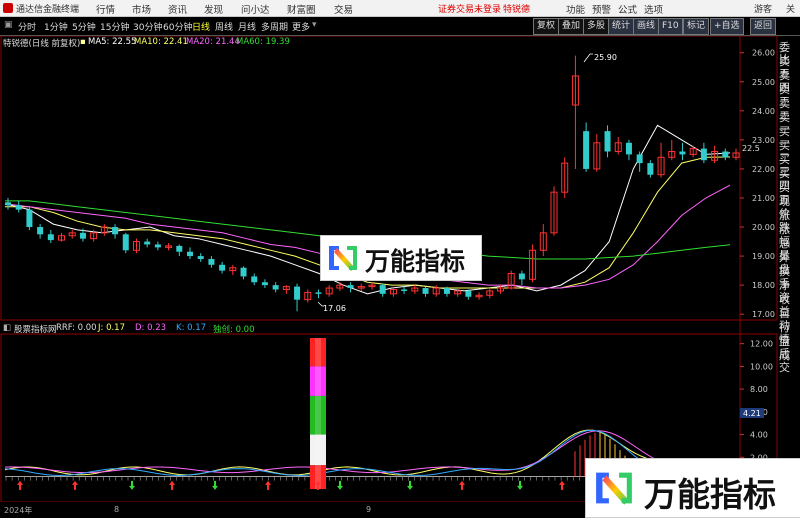  What do you see at coordinates (601, 9) in the screenshot?
I see `link-yujing: 预警` at bounding box center [601, 9].